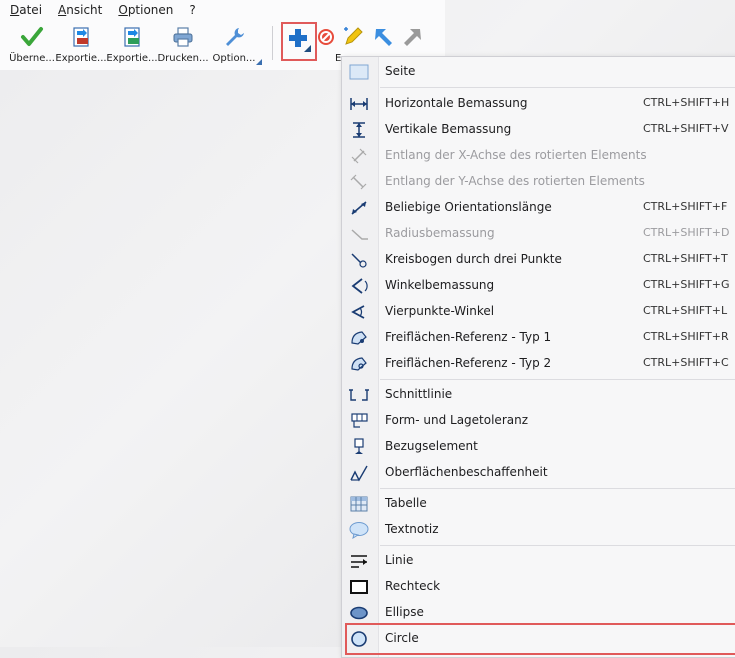  Describe the element at coordinates (359, 260) in the screenshot. I see `arc-three-points-icon` at that location.